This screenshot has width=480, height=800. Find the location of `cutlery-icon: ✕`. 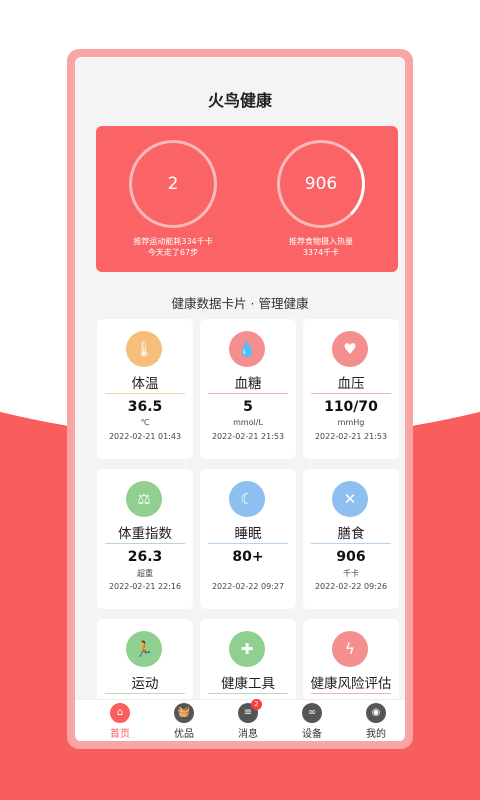

cutlery-icon: ✕ is located at coordinates (350, 499).